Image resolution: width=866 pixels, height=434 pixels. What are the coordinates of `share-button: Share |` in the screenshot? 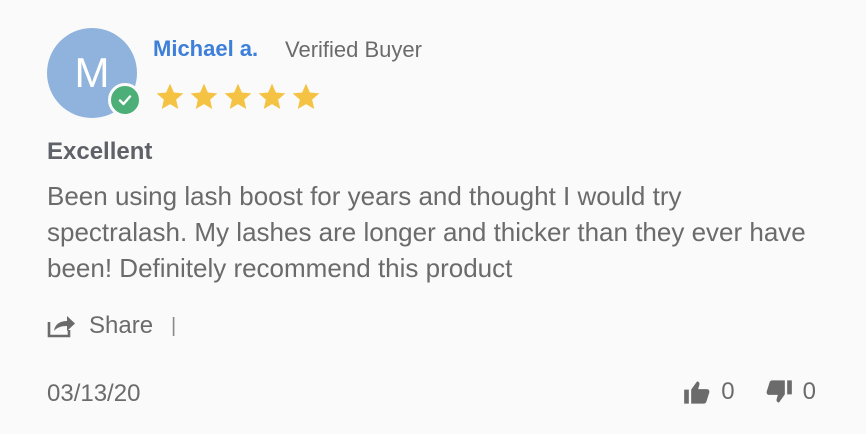 It's located at (111, 326).